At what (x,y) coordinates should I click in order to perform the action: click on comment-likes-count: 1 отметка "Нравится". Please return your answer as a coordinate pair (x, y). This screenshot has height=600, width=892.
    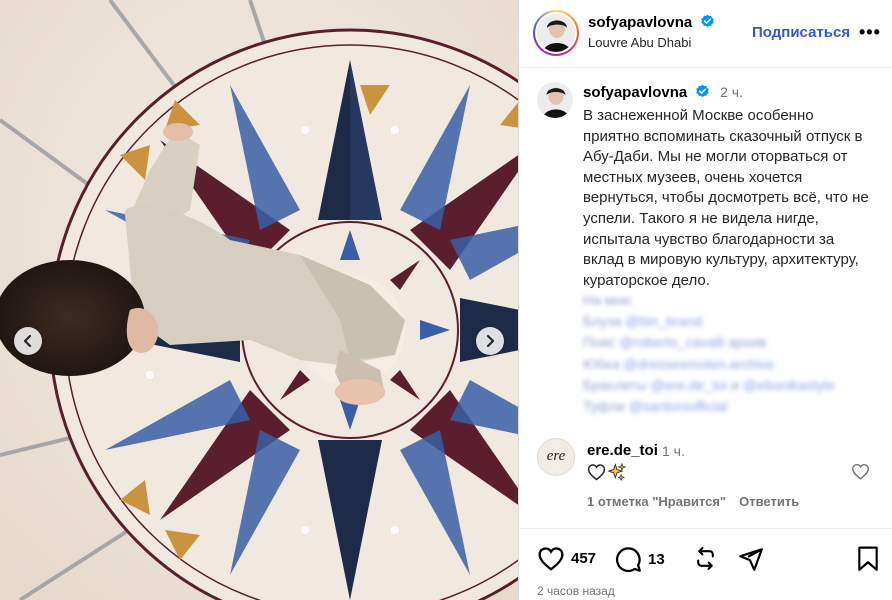
    Looking at the image, I should click on (656, 501).